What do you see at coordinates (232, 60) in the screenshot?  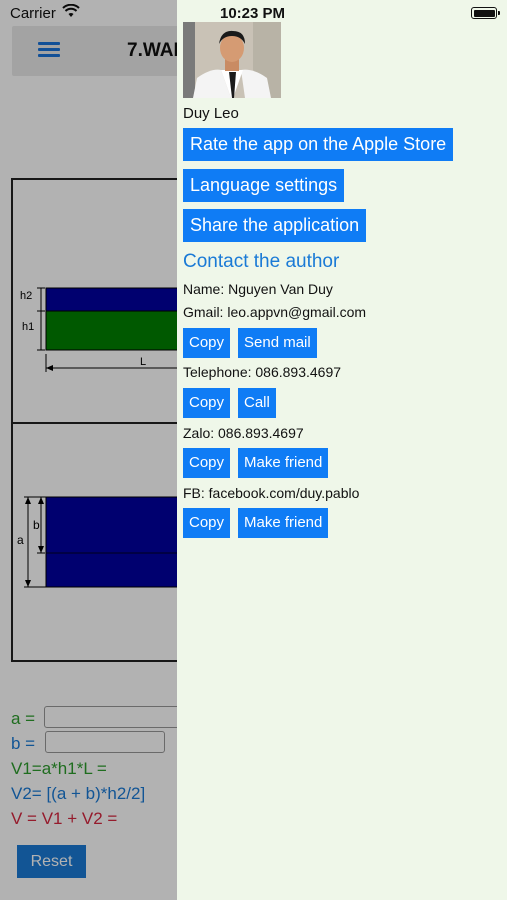 I see `author-avatar` at bounding box center [232, 60].